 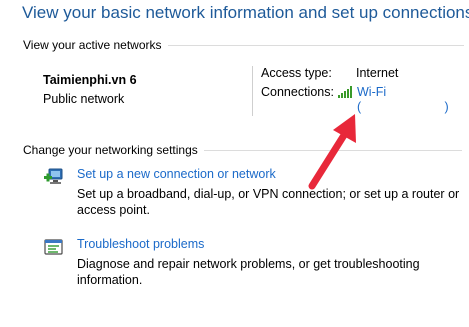 I want to click on troubleshoot-link: Troubleshoot problems, so click(x=140, y=244).